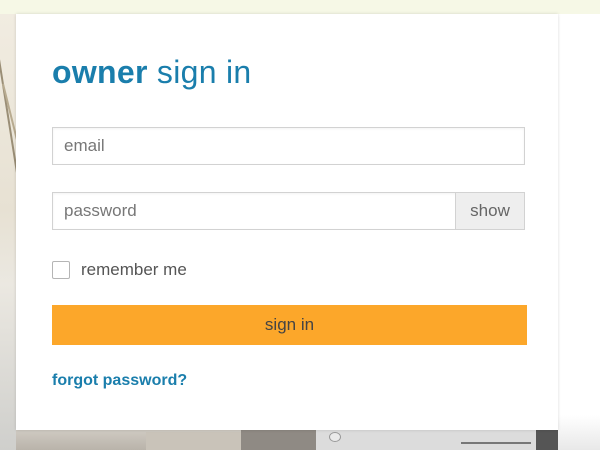 Image resolution: width=600 pixels, height=450 pixels. What do you see at coordinates (199, 72) in the screenshot?
I see `title-rest: sign in` at bounding box center [199, 72].